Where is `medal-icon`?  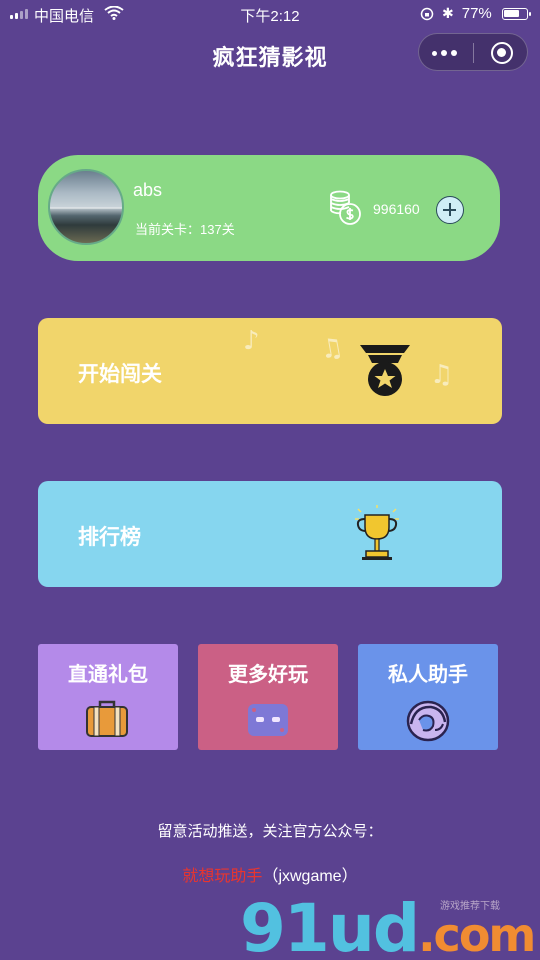 medal-icon is located at coordinates (385, 370).